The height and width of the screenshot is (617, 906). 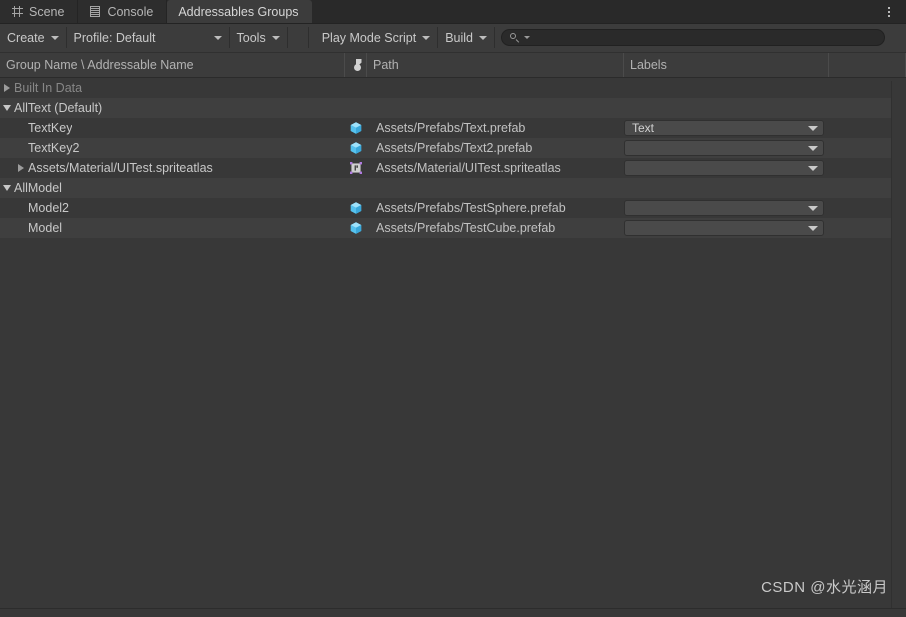 I want to click on build-dropdown: Build, so click(x=466, y=37).